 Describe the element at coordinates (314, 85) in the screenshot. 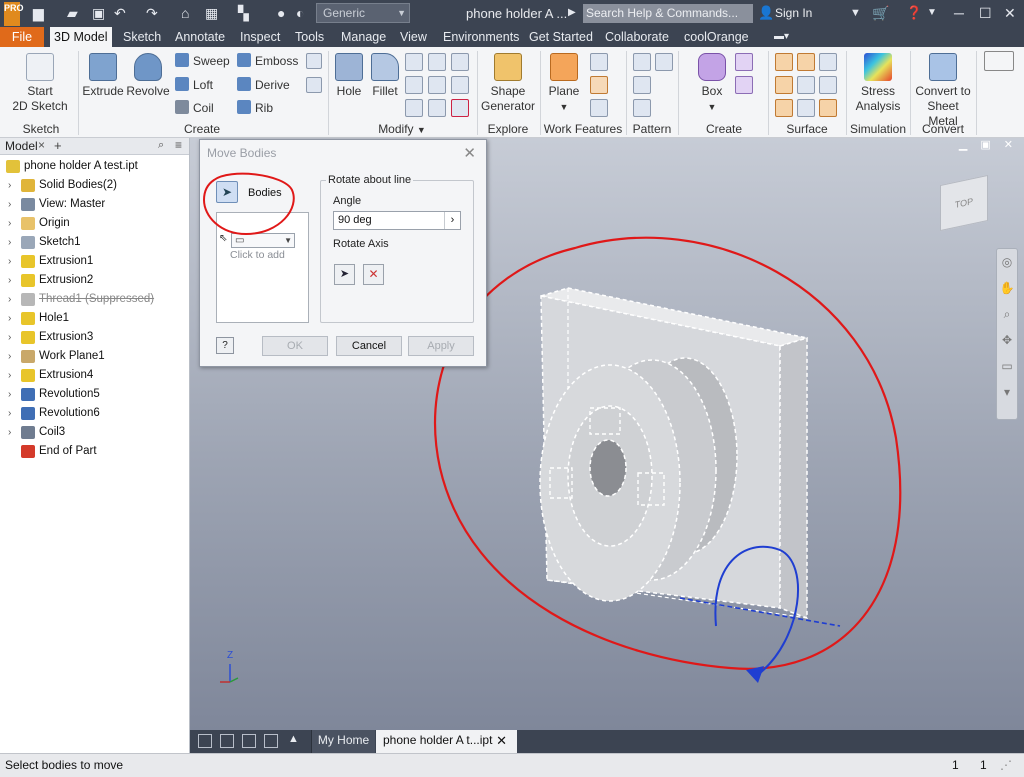

I see `import-icon` at that location.